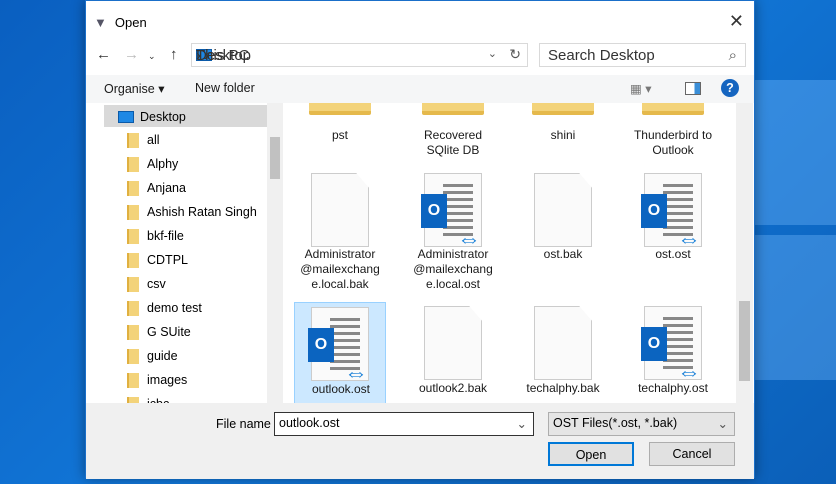 The image size is (836, 484). What do you see at coordinates (243, 424) in the screenshot?
I see `file-name-label: File name` at bounding box center [243, 424].